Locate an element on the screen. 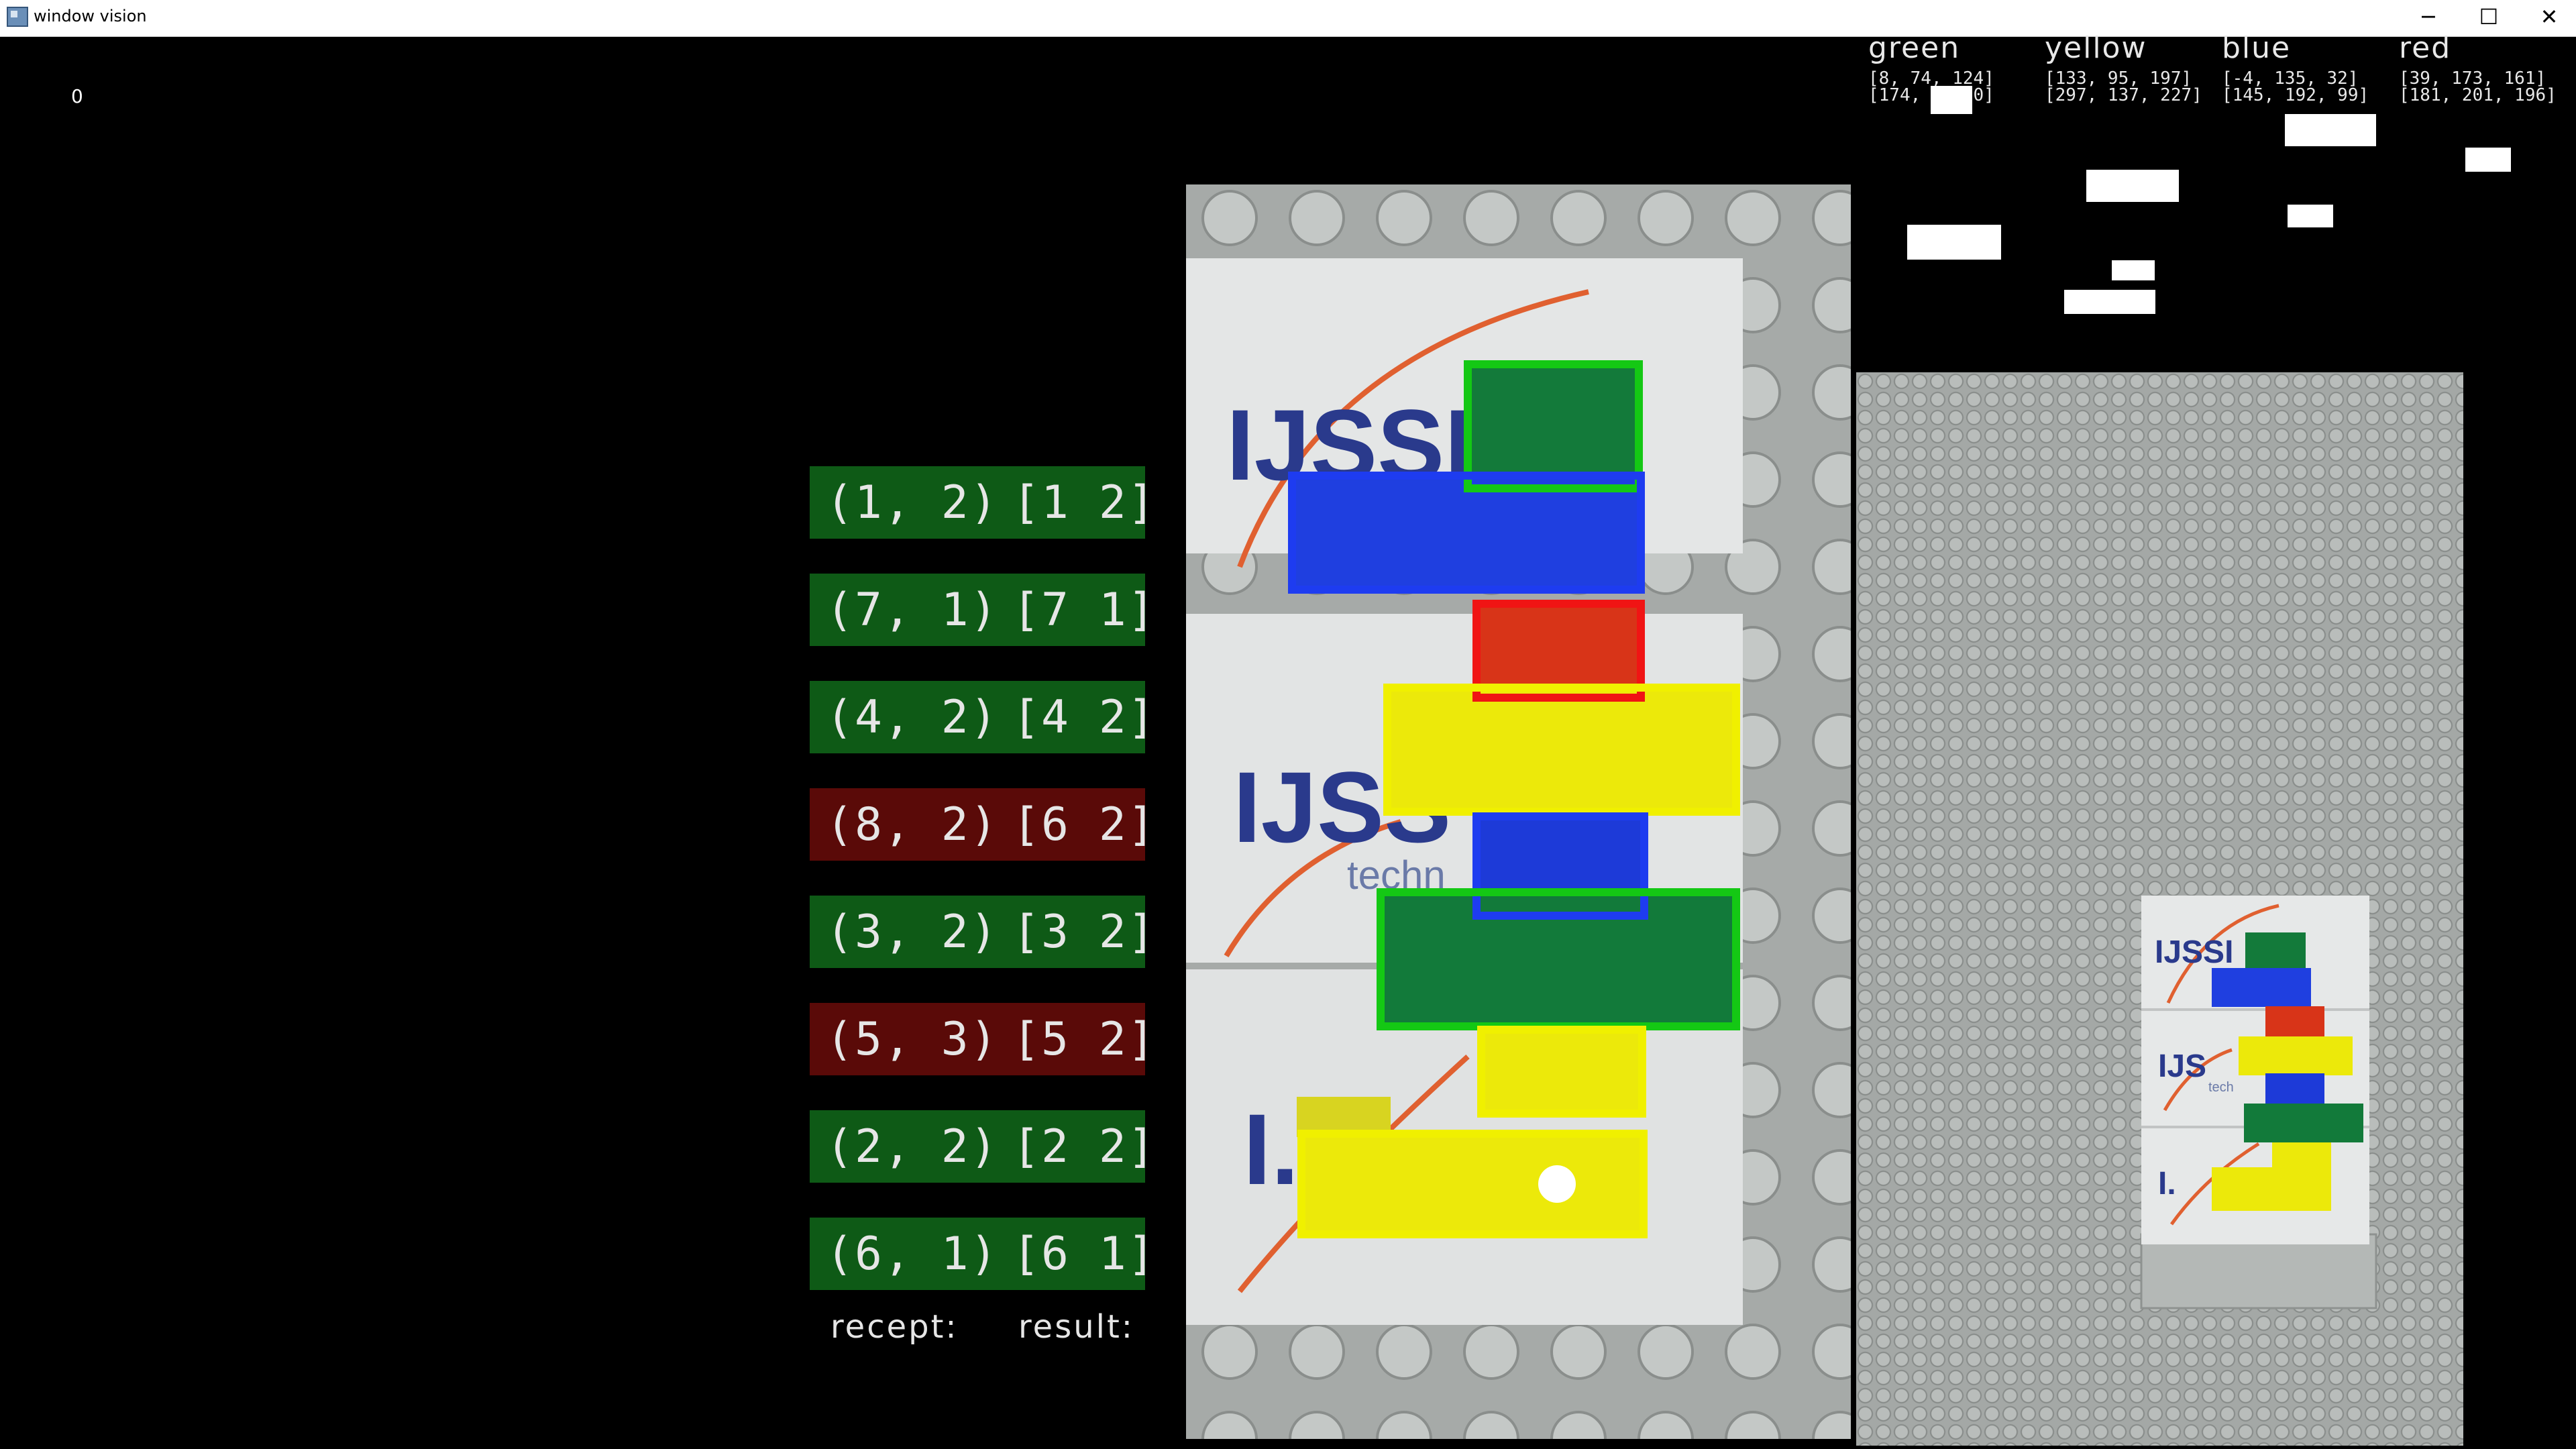 Image resolution: width=2576 pixels, height=1449 pixels. table-row: (7, 1) [7 1] is located at coordinates (982, 610).